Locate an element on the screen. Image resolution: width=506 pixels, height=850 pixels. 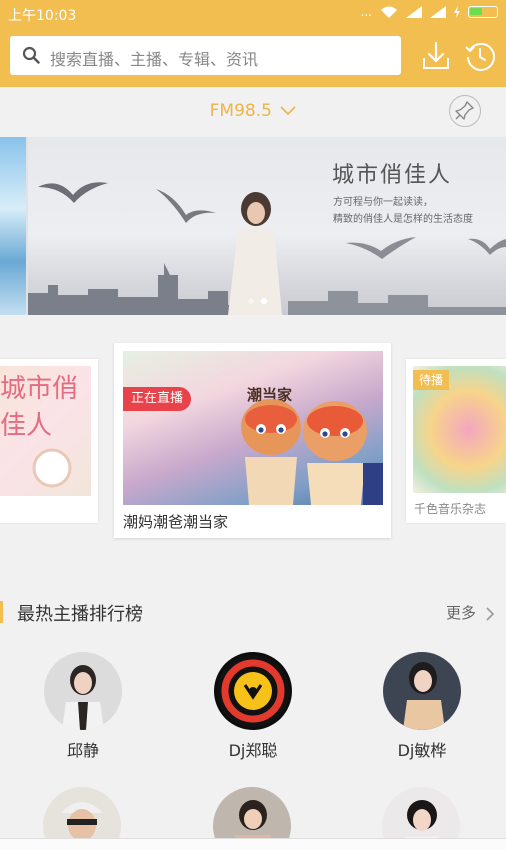
anchor-name: 邱静 is located at coordinates (82, 750).